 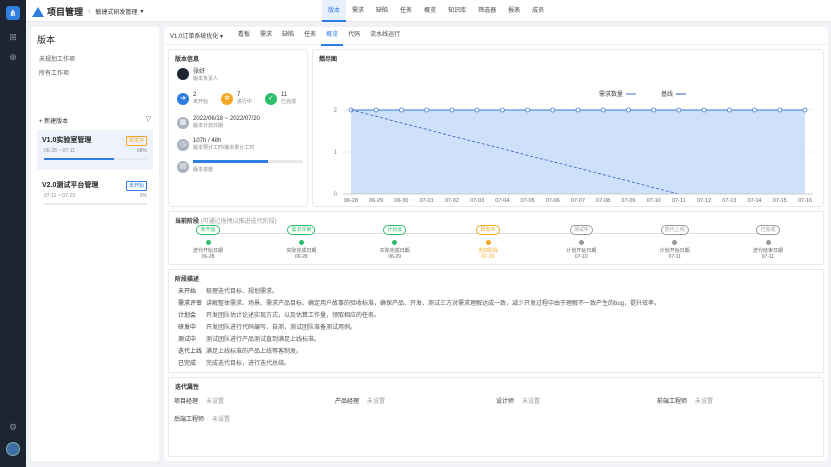 I want to click on attr-field: 项目经理 未设置, so click(x=199, y=400).